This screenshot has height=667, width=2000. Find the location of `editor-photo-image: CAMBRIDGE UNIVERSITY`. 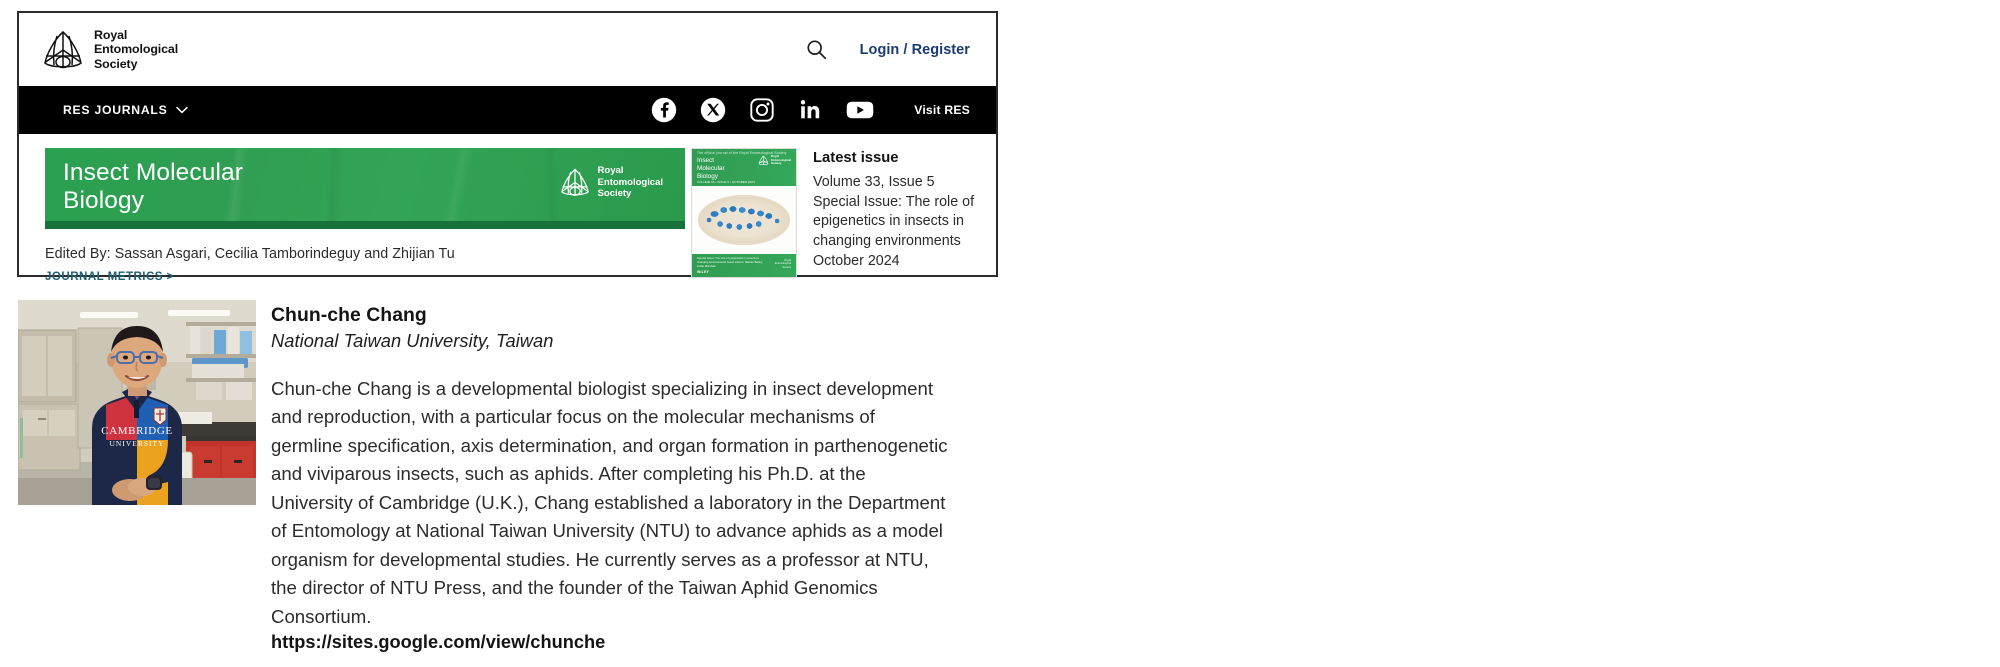

editor-photo-image: CAMBRIDGE UNIVERSITY is located at coordinates (137, 402).